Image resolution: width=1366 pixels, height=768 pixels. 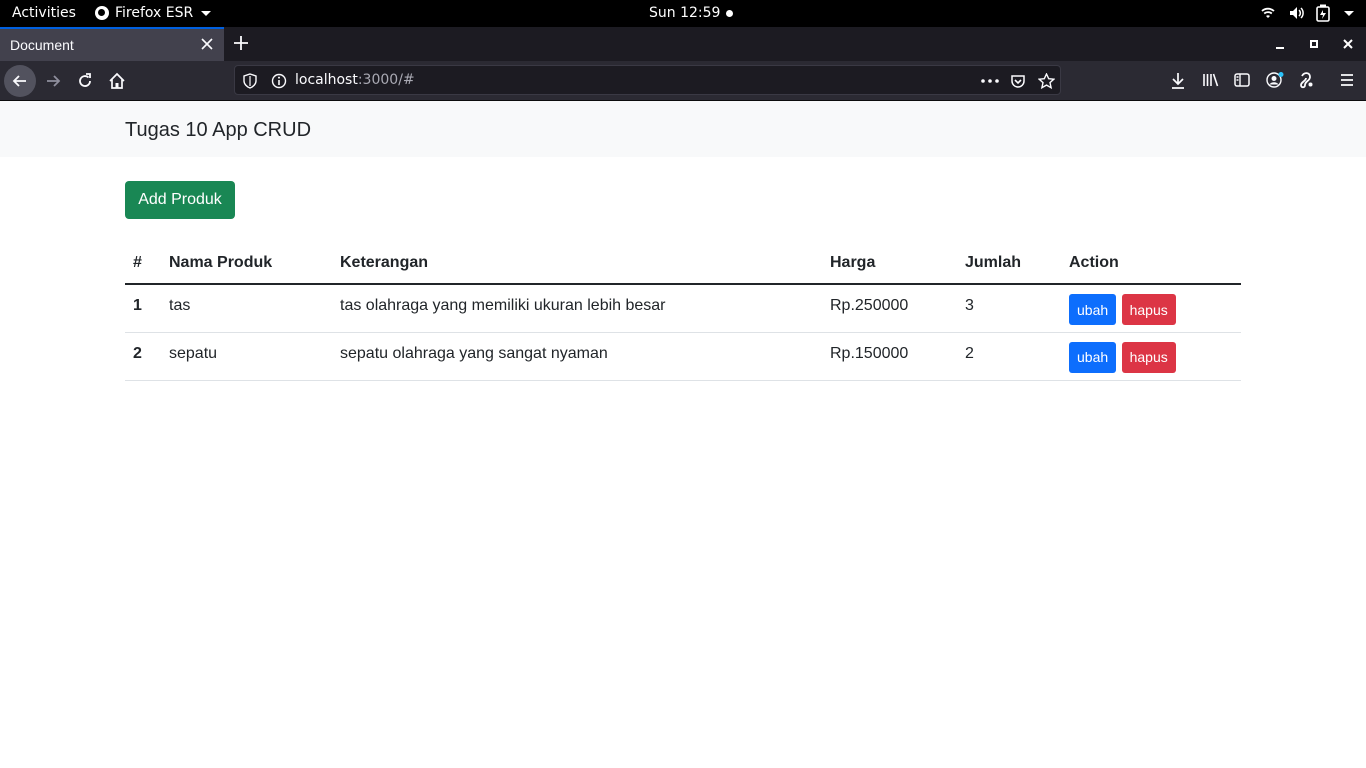 I want to click on sidebar-icon, so click(x=1242, y=80).